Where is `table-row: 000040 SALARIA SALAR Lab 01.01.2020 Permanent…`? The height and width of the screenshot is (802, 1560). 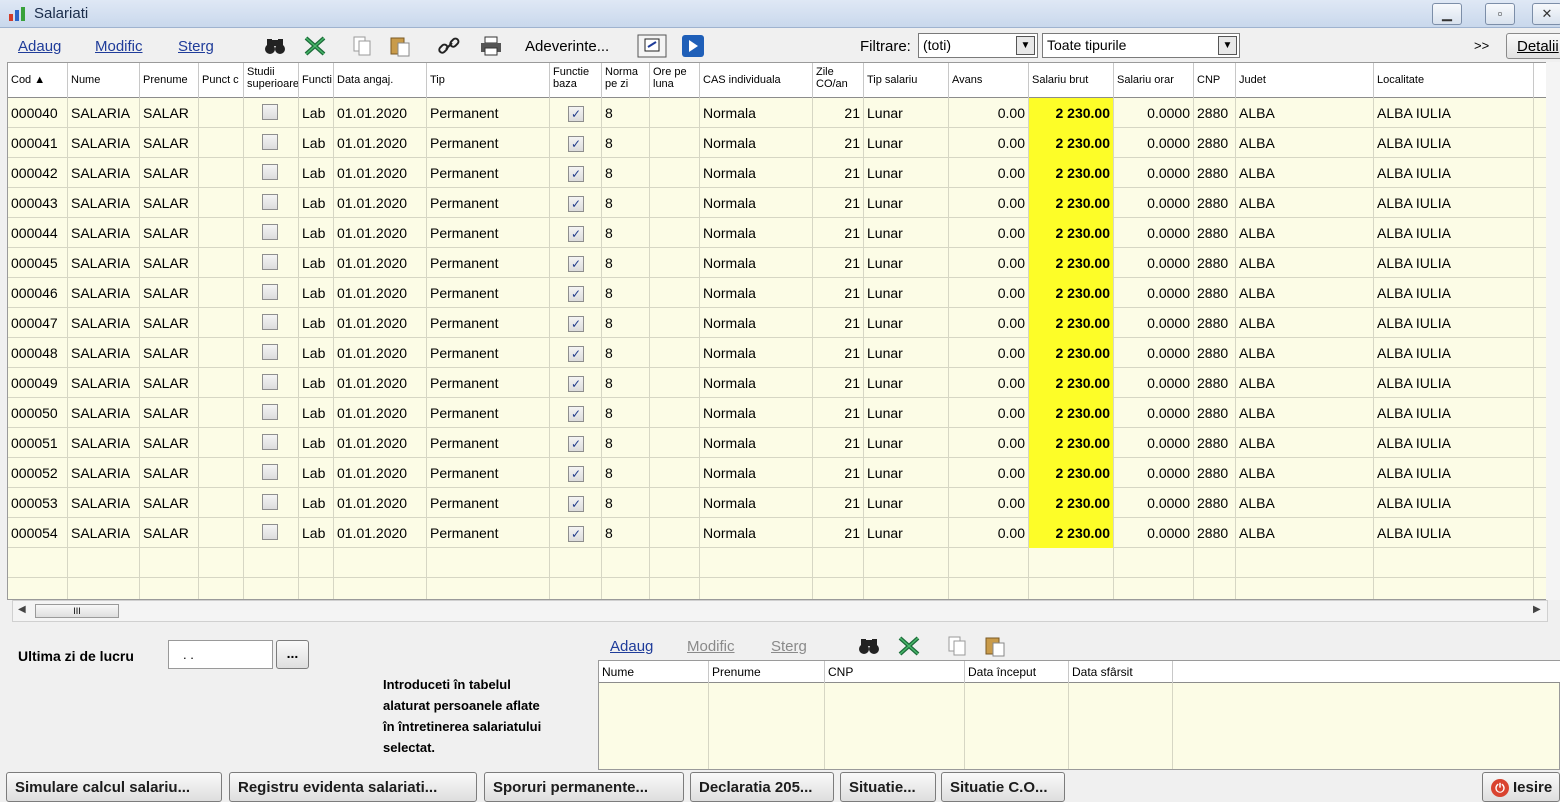 table-row: 000040 SALARIA SALAR Lab 01.01.2020 Permanent… is located at coordinates (783, 113).